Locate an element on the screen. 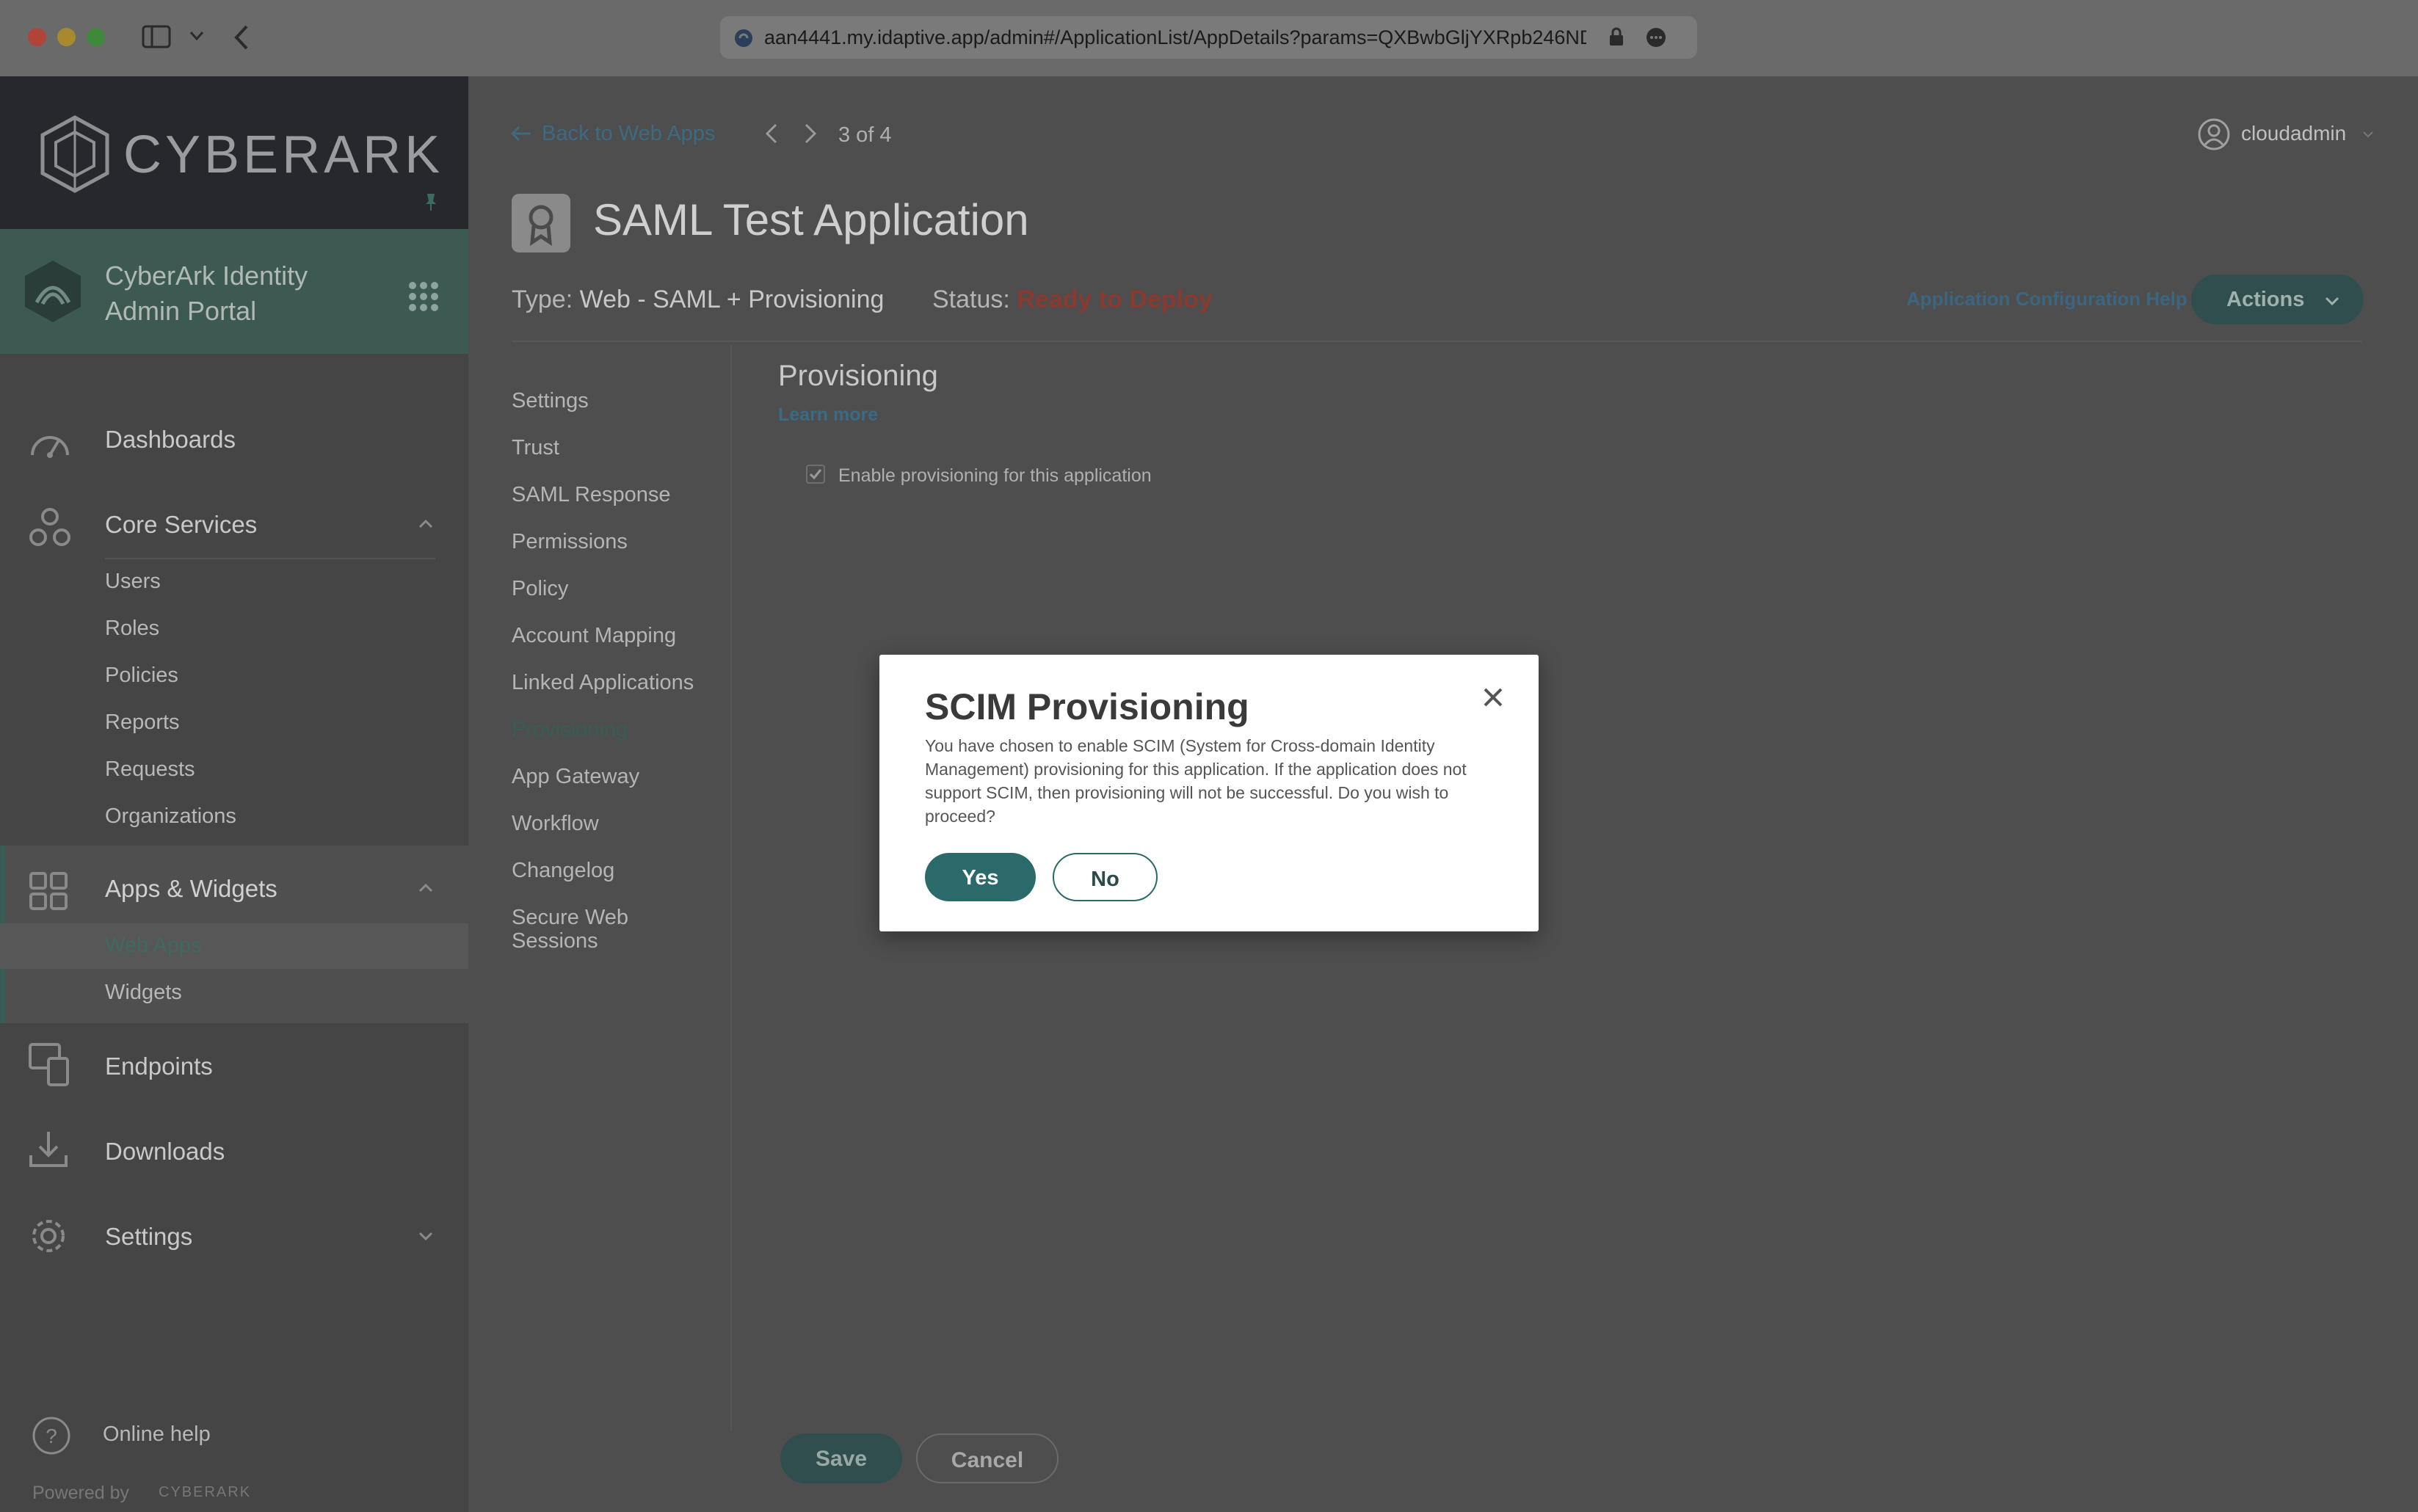 This screenshot has width=2418, height=1512. sidebar-item-roles: Roles is located at coordinates (132, 629).